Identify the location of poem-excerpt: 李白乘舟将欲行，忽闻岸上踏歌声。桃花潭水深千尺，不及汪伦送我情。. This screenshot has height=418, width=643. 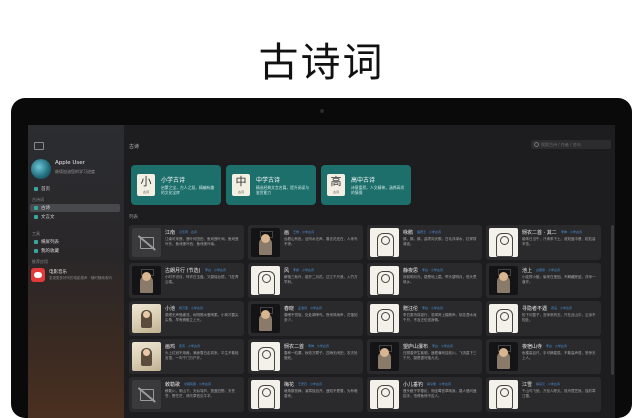
(440, 317).